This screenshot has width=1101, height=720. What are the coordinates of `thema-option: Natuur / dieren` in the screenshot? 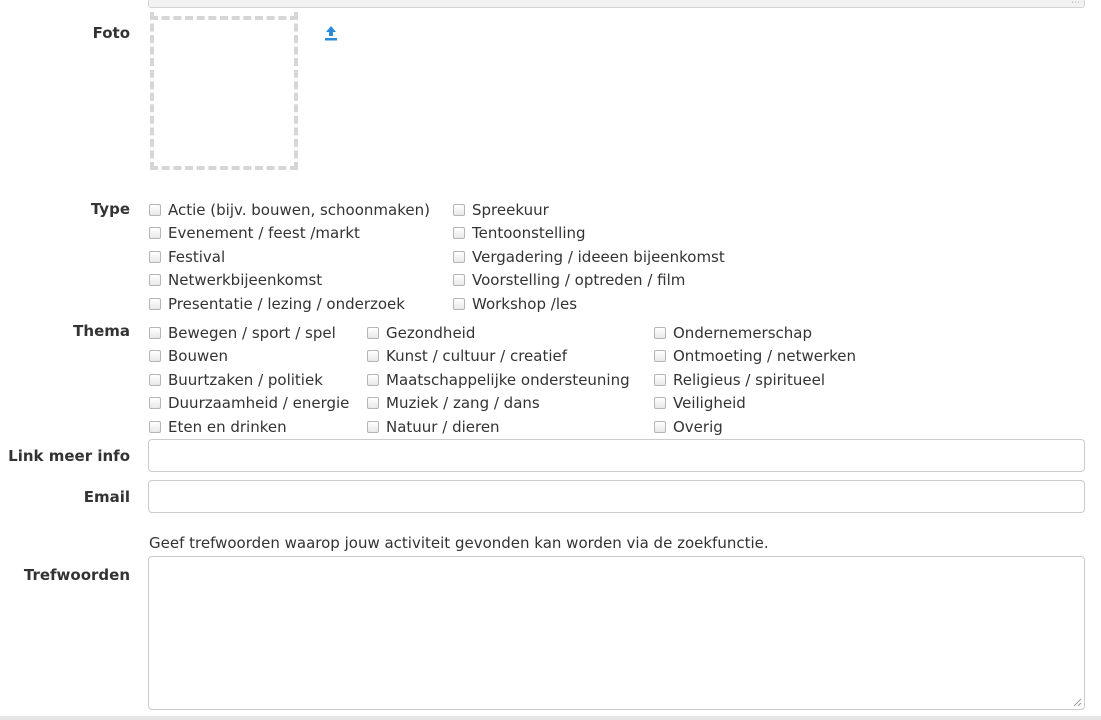 It's located at (498, 427).